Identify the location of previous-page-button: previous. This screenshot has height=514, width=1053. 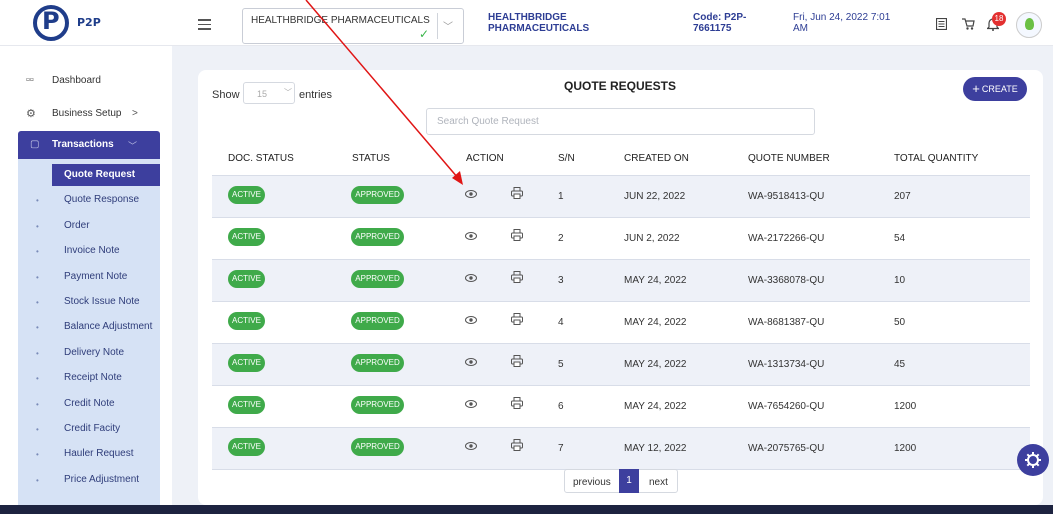
(592, 482).